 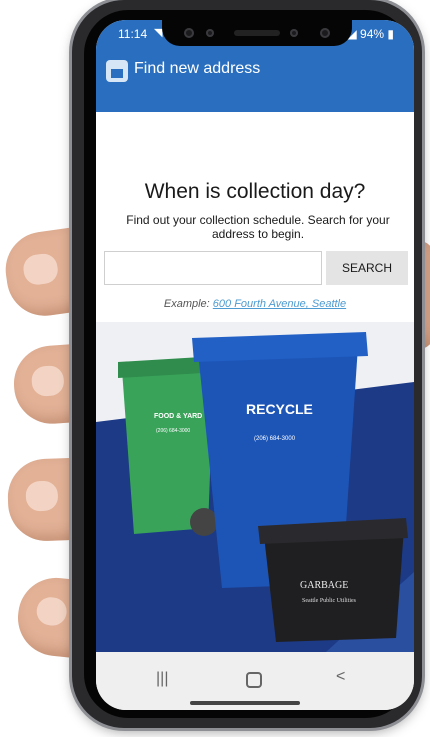 I want to click on status-battery: ◢ 94% ▮, so click(x=370, y=34).